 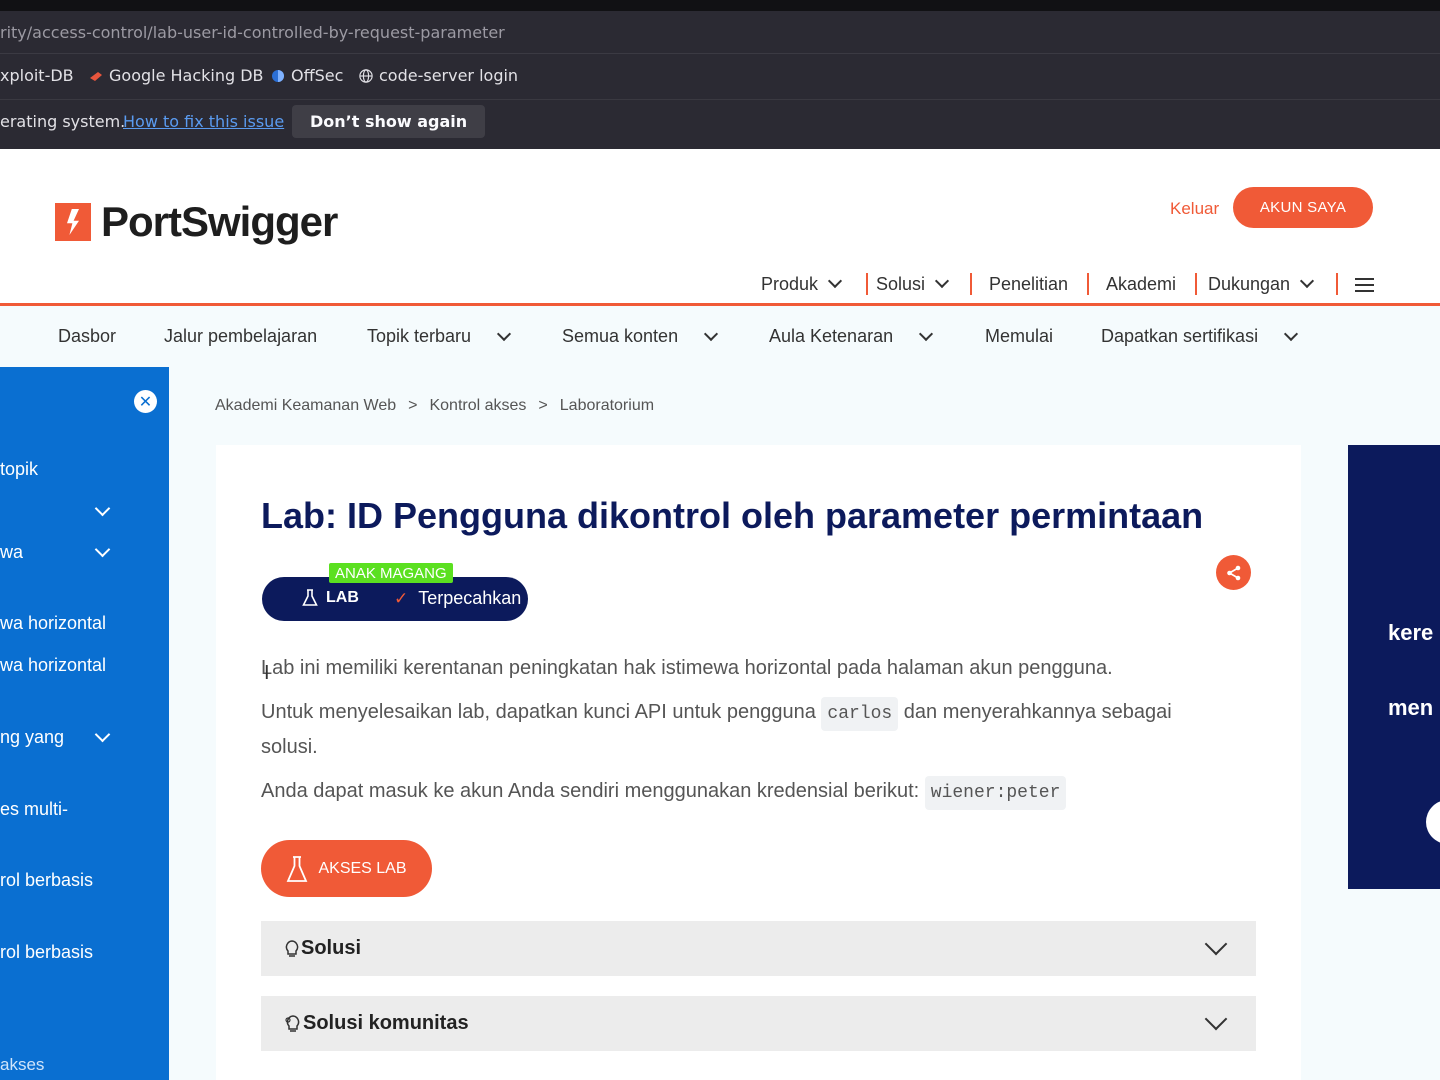 What do you see at coordinates (449, 75) in the screenshot?
I see `bookmark-label: code-server login` at bounding box center [449, 75].